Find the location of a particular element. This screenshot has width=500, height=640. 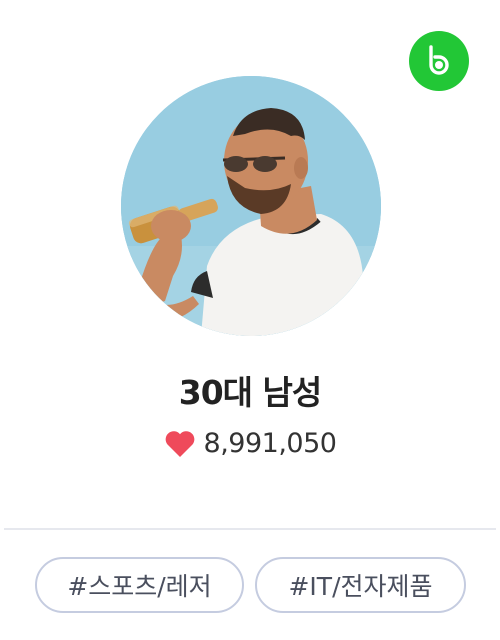

brand-badge is located at coordinates (439, 61).